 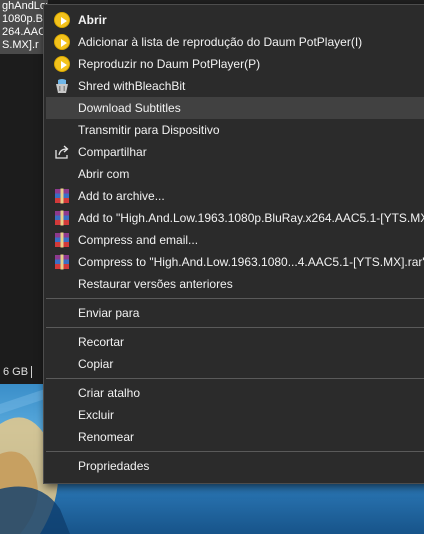 I want to click on menu-item-open-with: Abrir com, so click(x=235, y=174).